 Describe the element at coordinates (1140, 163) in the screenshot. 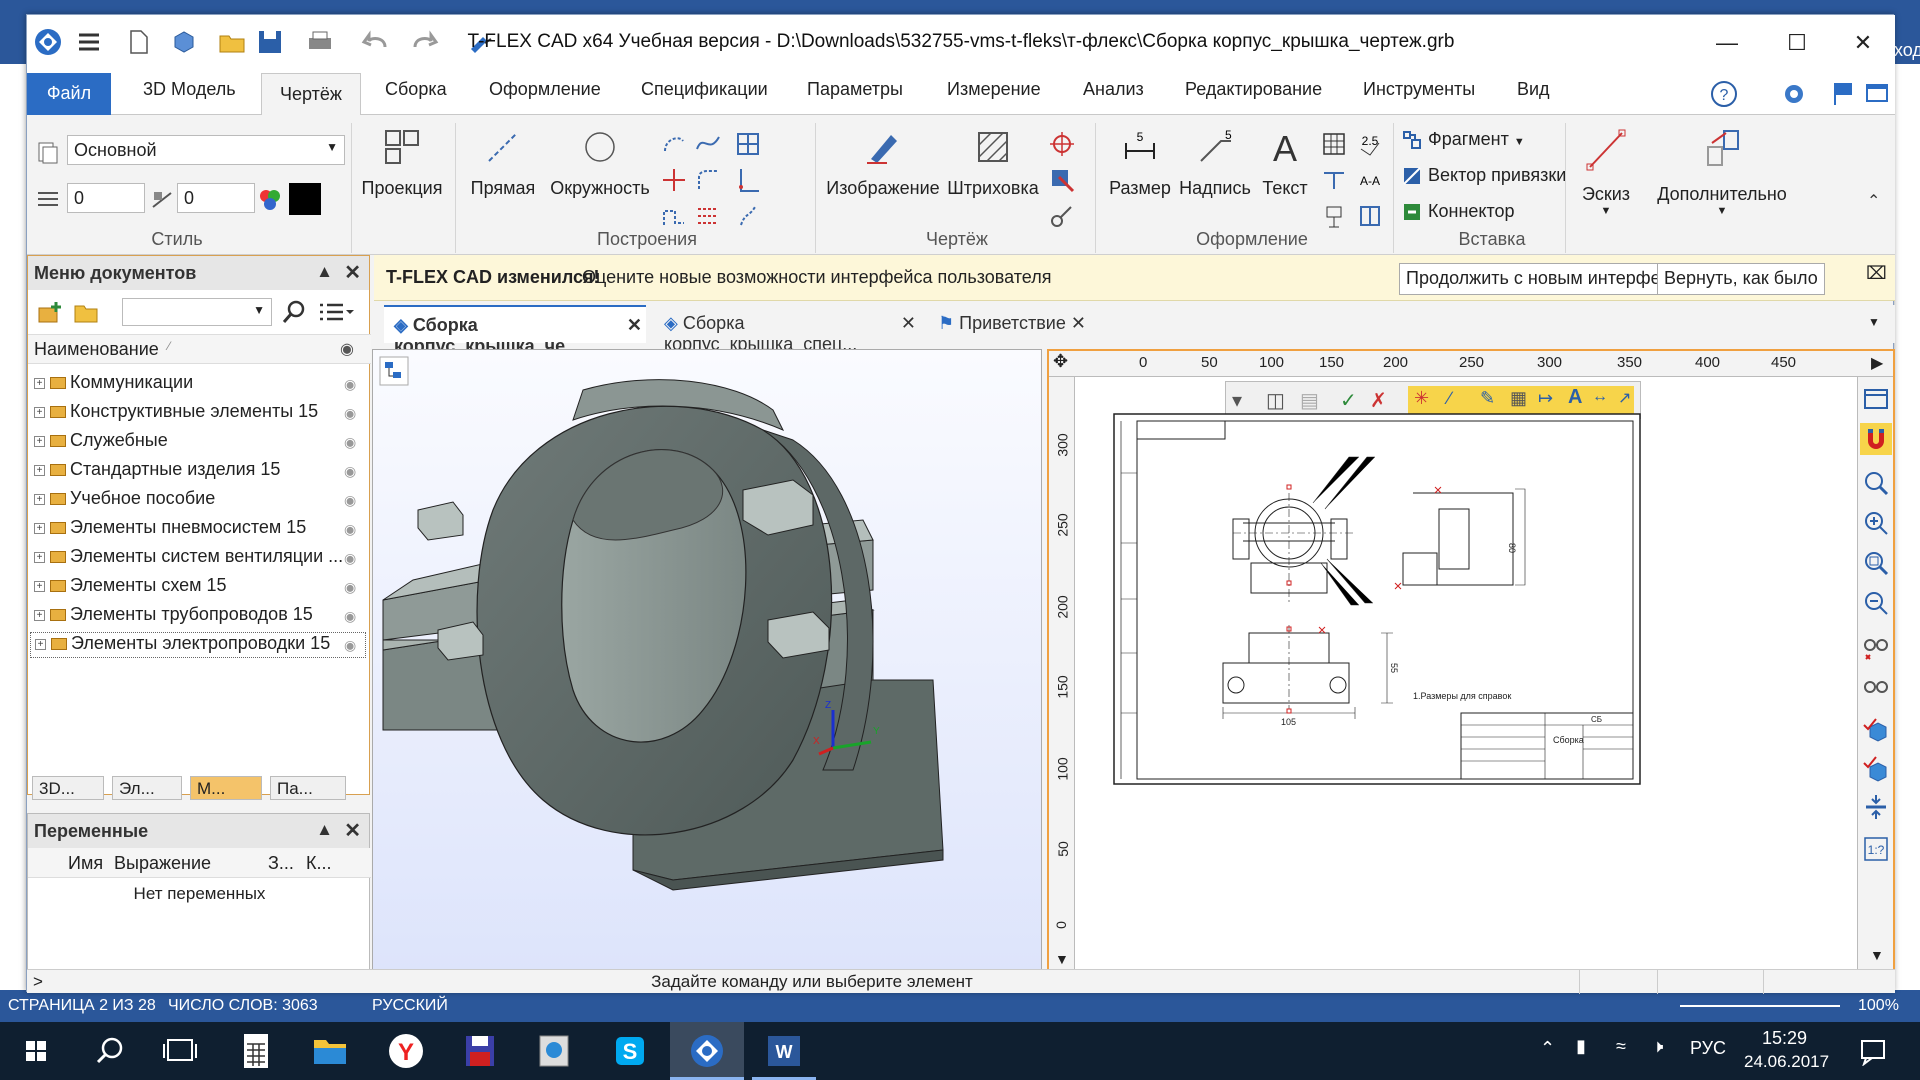

I see `dimension-button: 5 Размер` at that location.